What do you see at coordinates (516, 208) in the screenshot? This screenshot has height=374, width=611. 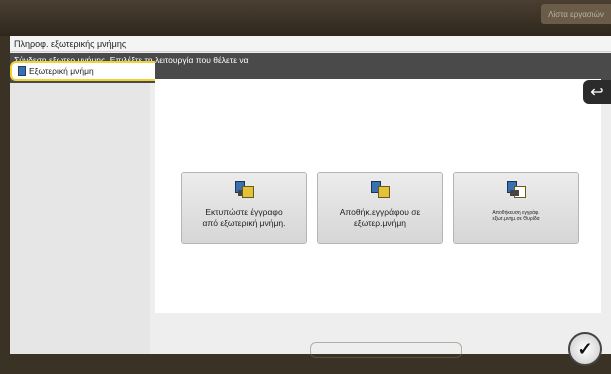 I see `save-to-user-box-button: Αποθήκευση εγγράφ. εξωτ.μνημ.σε Θυρίδα` at bounding box center [516, 208].